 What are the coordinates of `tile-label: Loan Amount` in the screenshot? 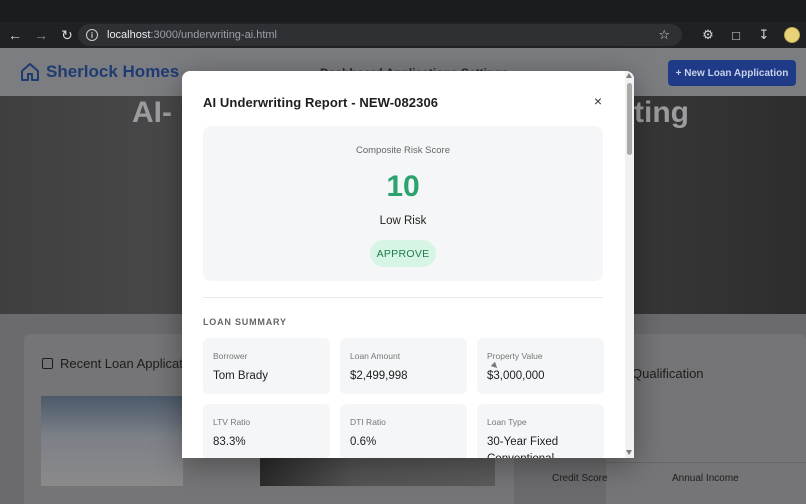 It's located at (375, 356).